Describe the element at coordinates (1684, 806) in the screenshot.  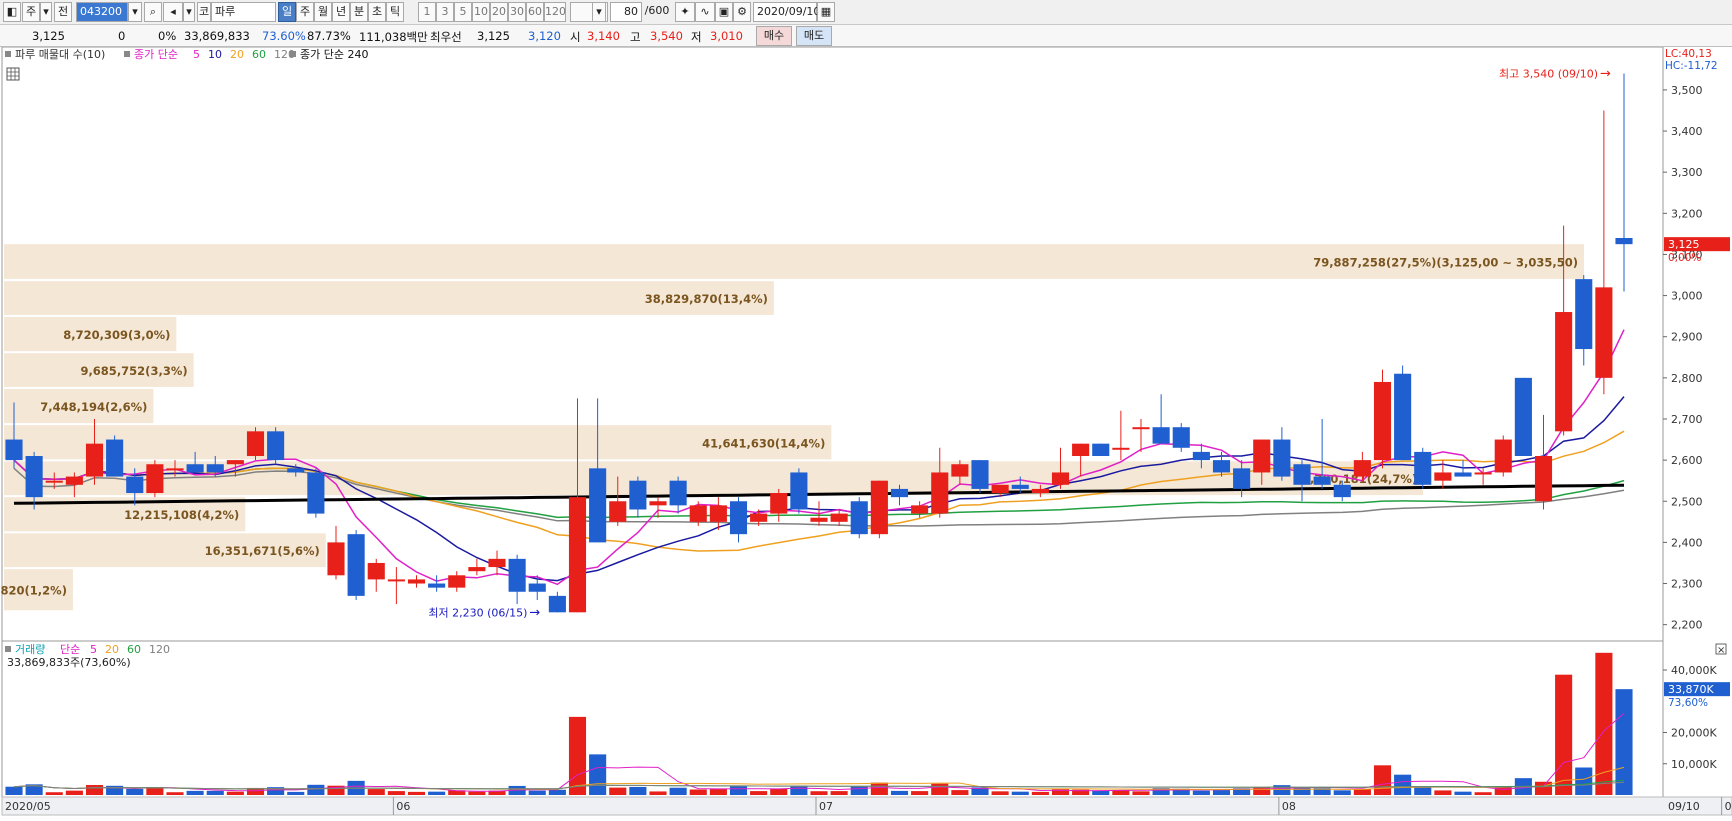
I see `x-axis-label: 09/10` at that location.